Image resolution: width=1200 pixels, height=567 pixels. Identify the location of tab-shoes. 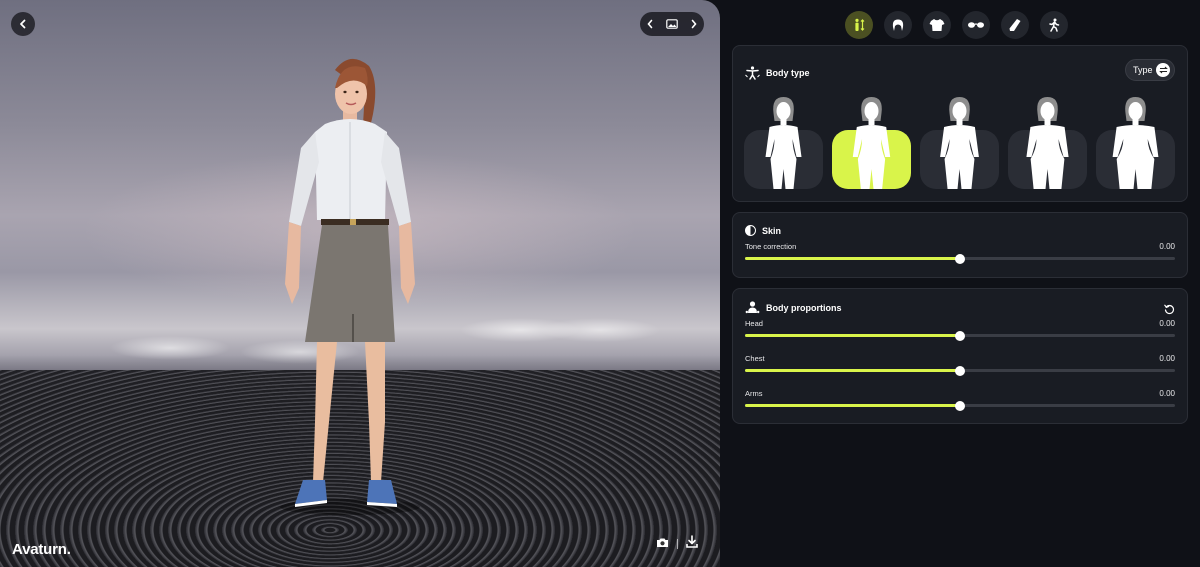
(1015, 25).